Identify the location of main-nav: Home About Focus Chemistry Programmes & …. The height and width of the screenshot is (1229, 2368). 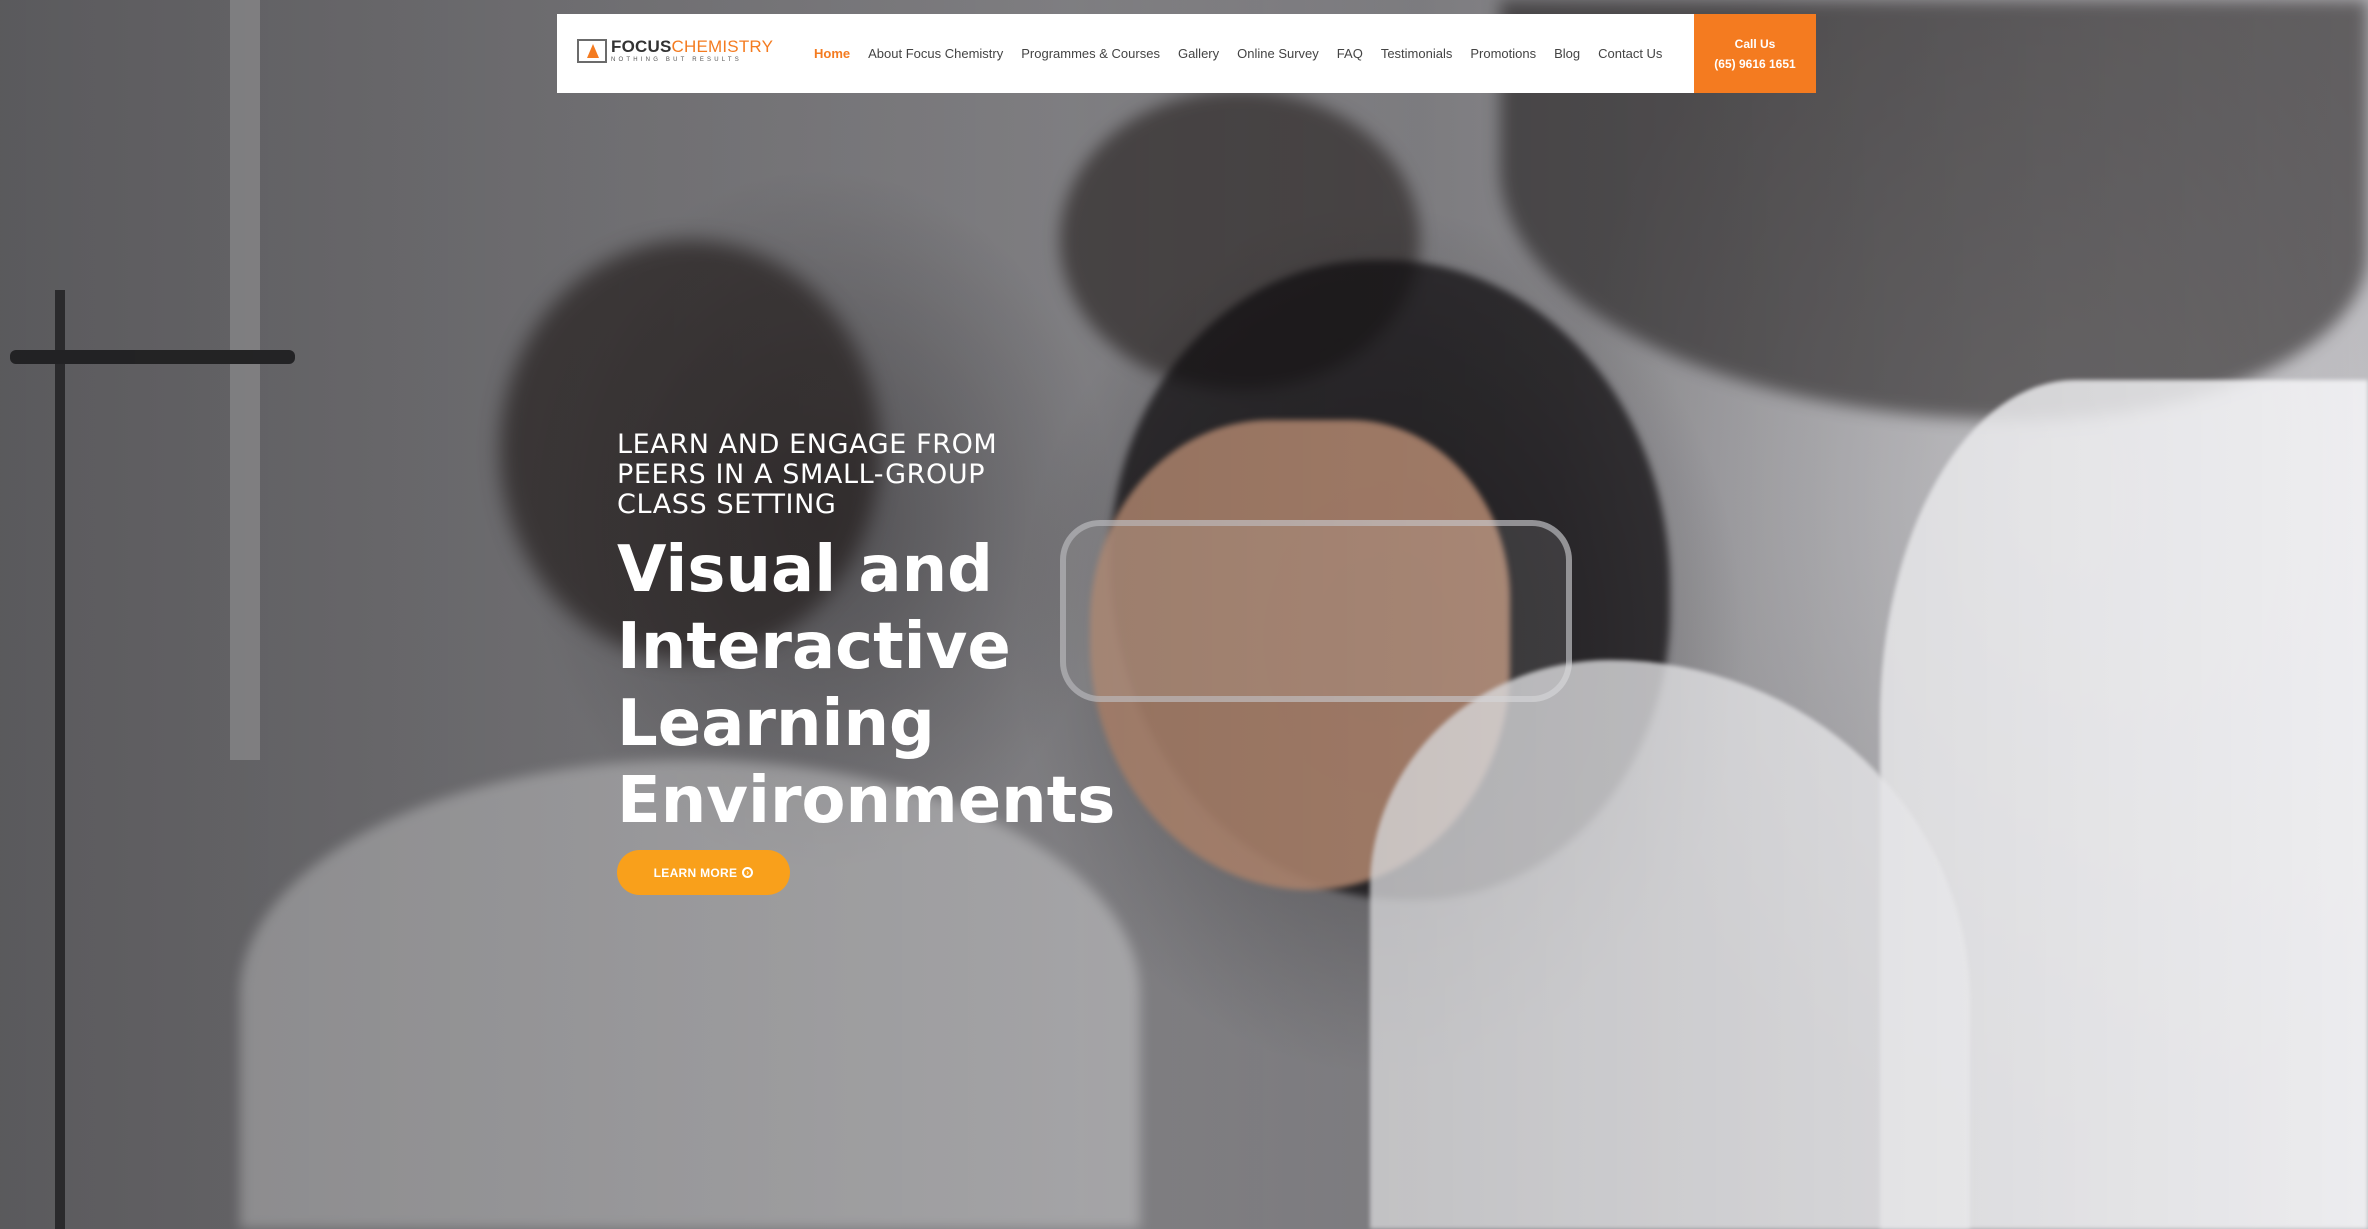
(1247, 53).